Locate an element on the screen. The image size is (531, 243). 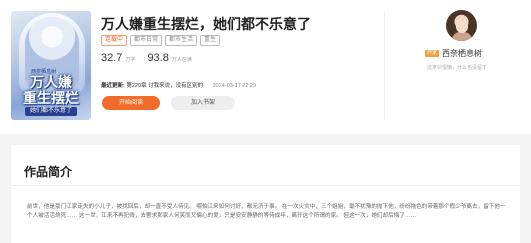
book-tags: 连载中 都市日常 都市生活 重生 is located at coordinates (161, 40).